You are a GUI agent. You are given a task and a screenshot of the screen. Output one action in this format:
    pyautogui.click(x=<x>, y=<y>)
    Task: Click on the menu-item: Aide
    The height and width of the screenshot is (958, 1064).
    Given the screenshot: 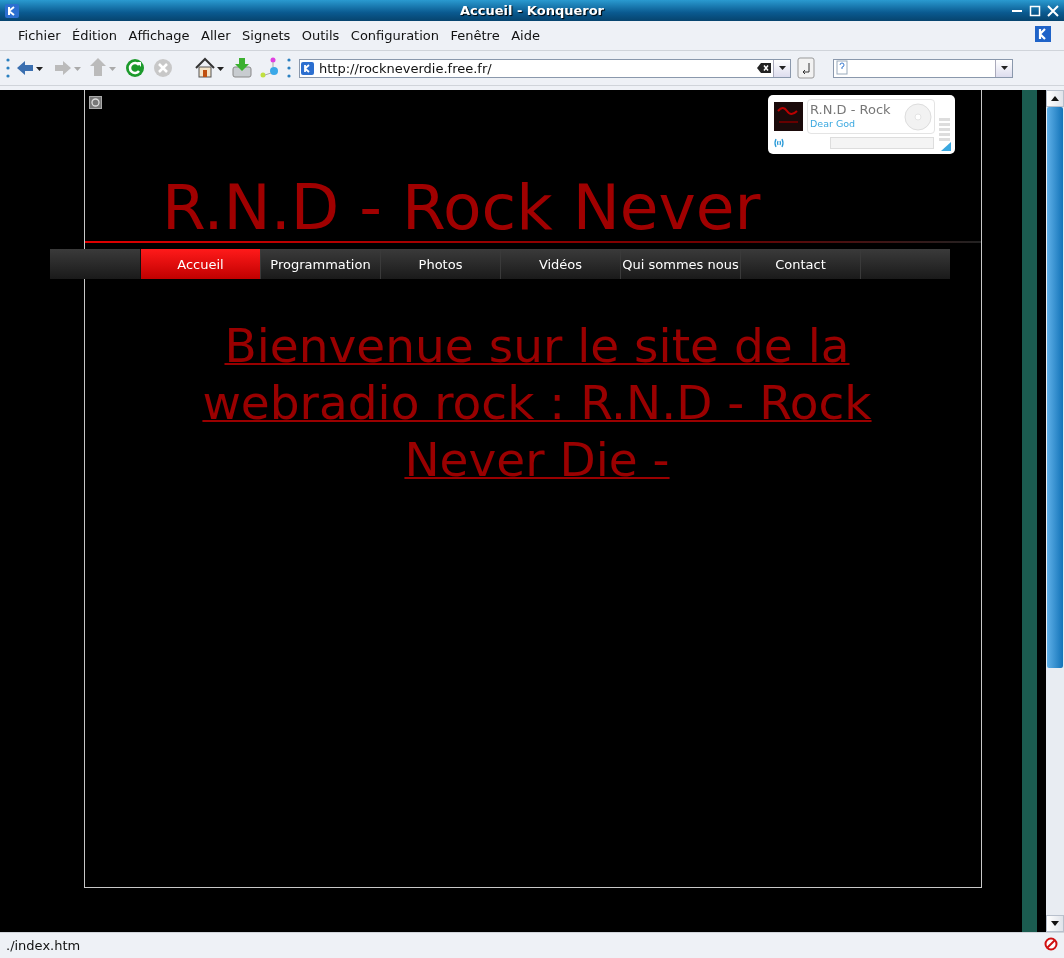 What is the action you would take?
    pyautogui.click(x=525, y=35)
    